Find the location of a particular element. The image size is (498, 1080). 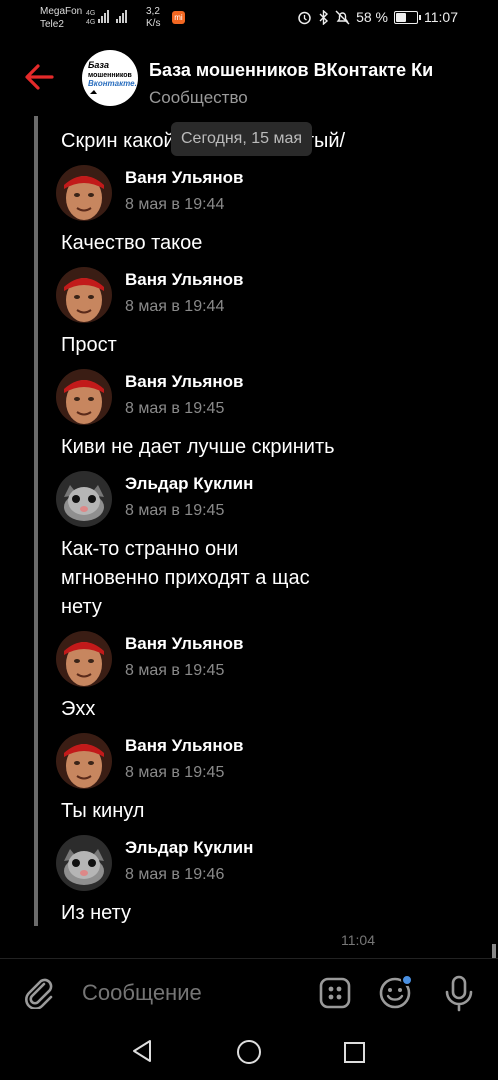

nav-home-icon is located at coordinates (249, 1052).